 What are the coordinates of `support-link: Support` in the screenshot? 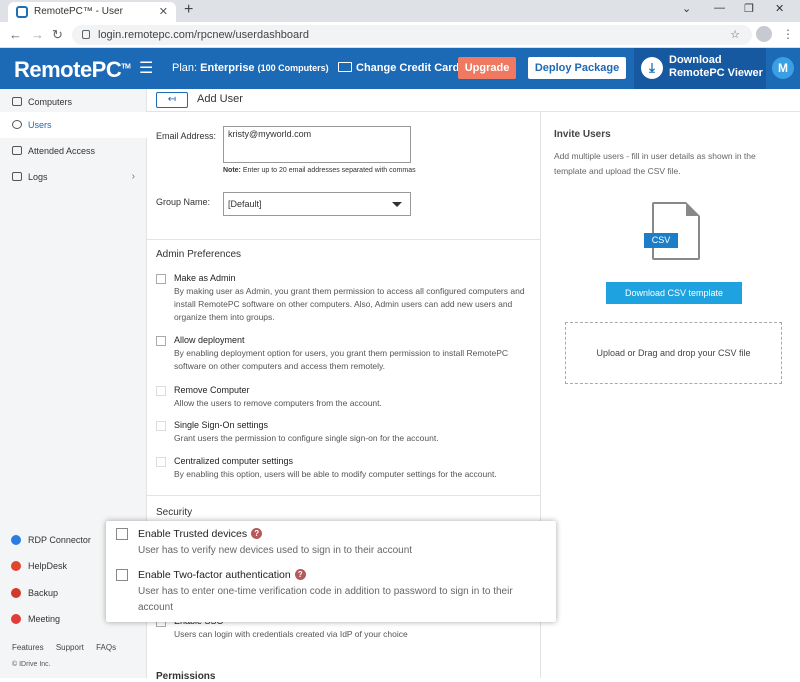 It's located at (70, 647).